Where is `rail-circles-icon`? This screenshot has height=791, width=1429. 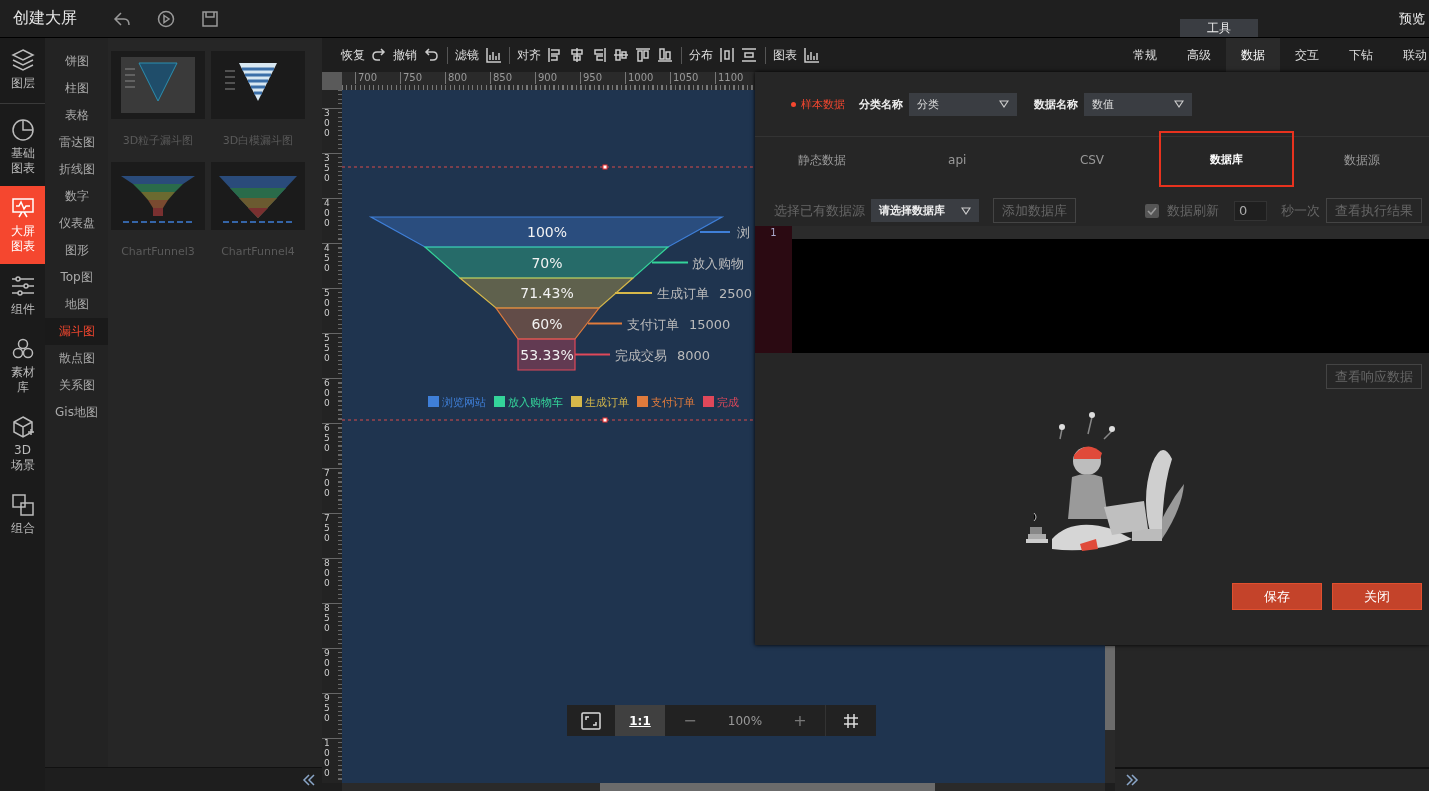 rail-circles-icon is located at coordinates (22, 349).